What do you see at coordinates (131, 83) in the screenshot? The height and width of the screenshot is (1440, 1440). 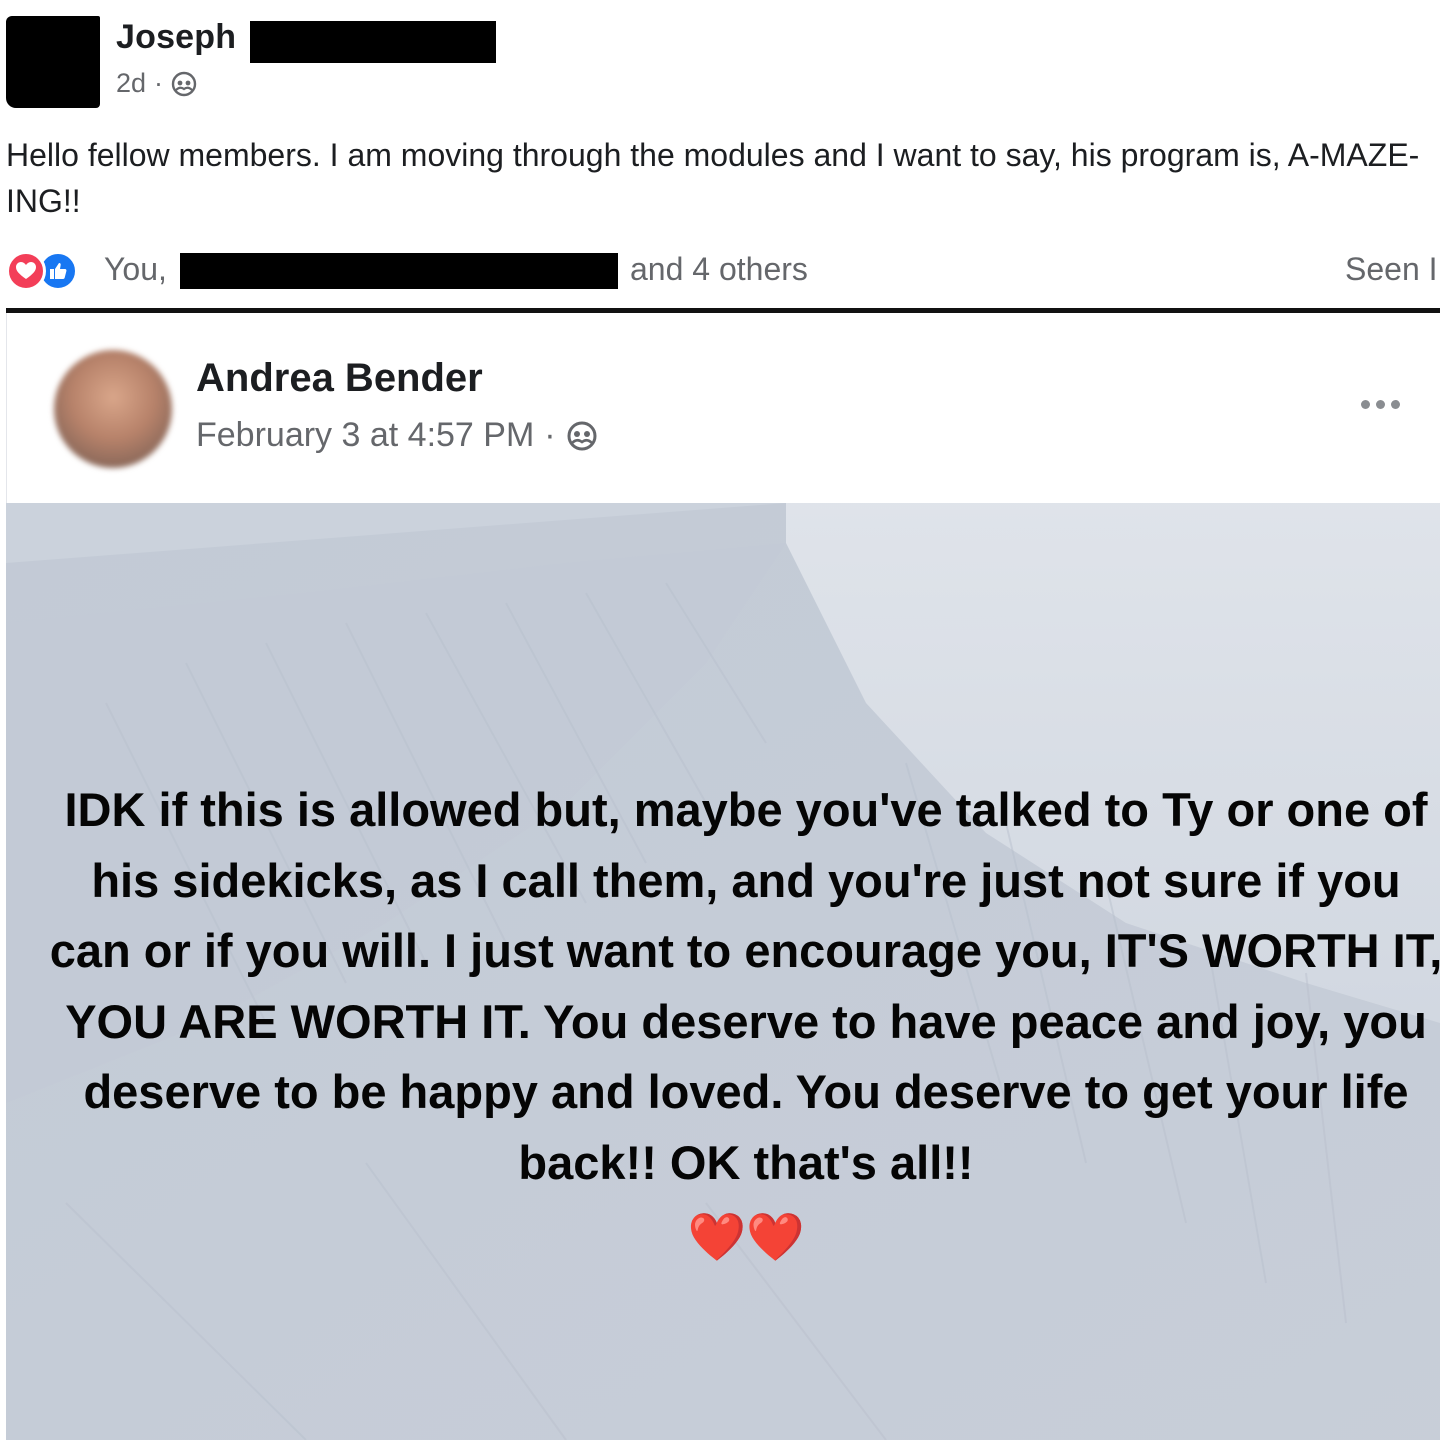 I see `post-timestamp: 2d` at bounding box center [131, 83].